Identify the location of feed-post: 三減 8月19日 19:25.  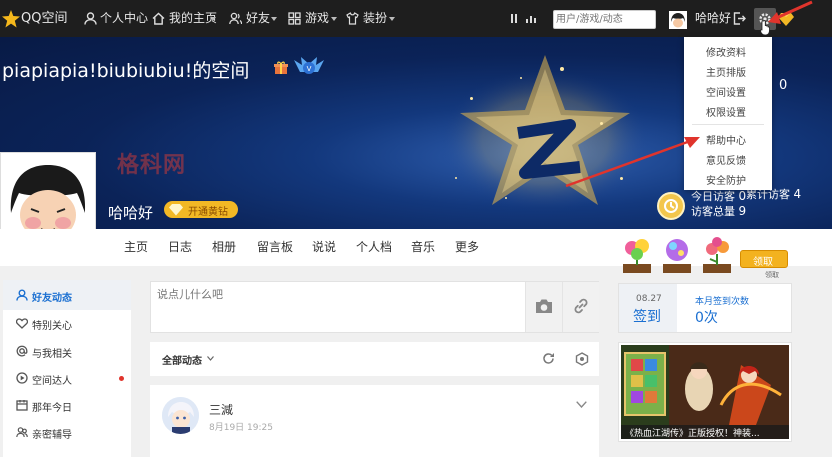
(374, 421).